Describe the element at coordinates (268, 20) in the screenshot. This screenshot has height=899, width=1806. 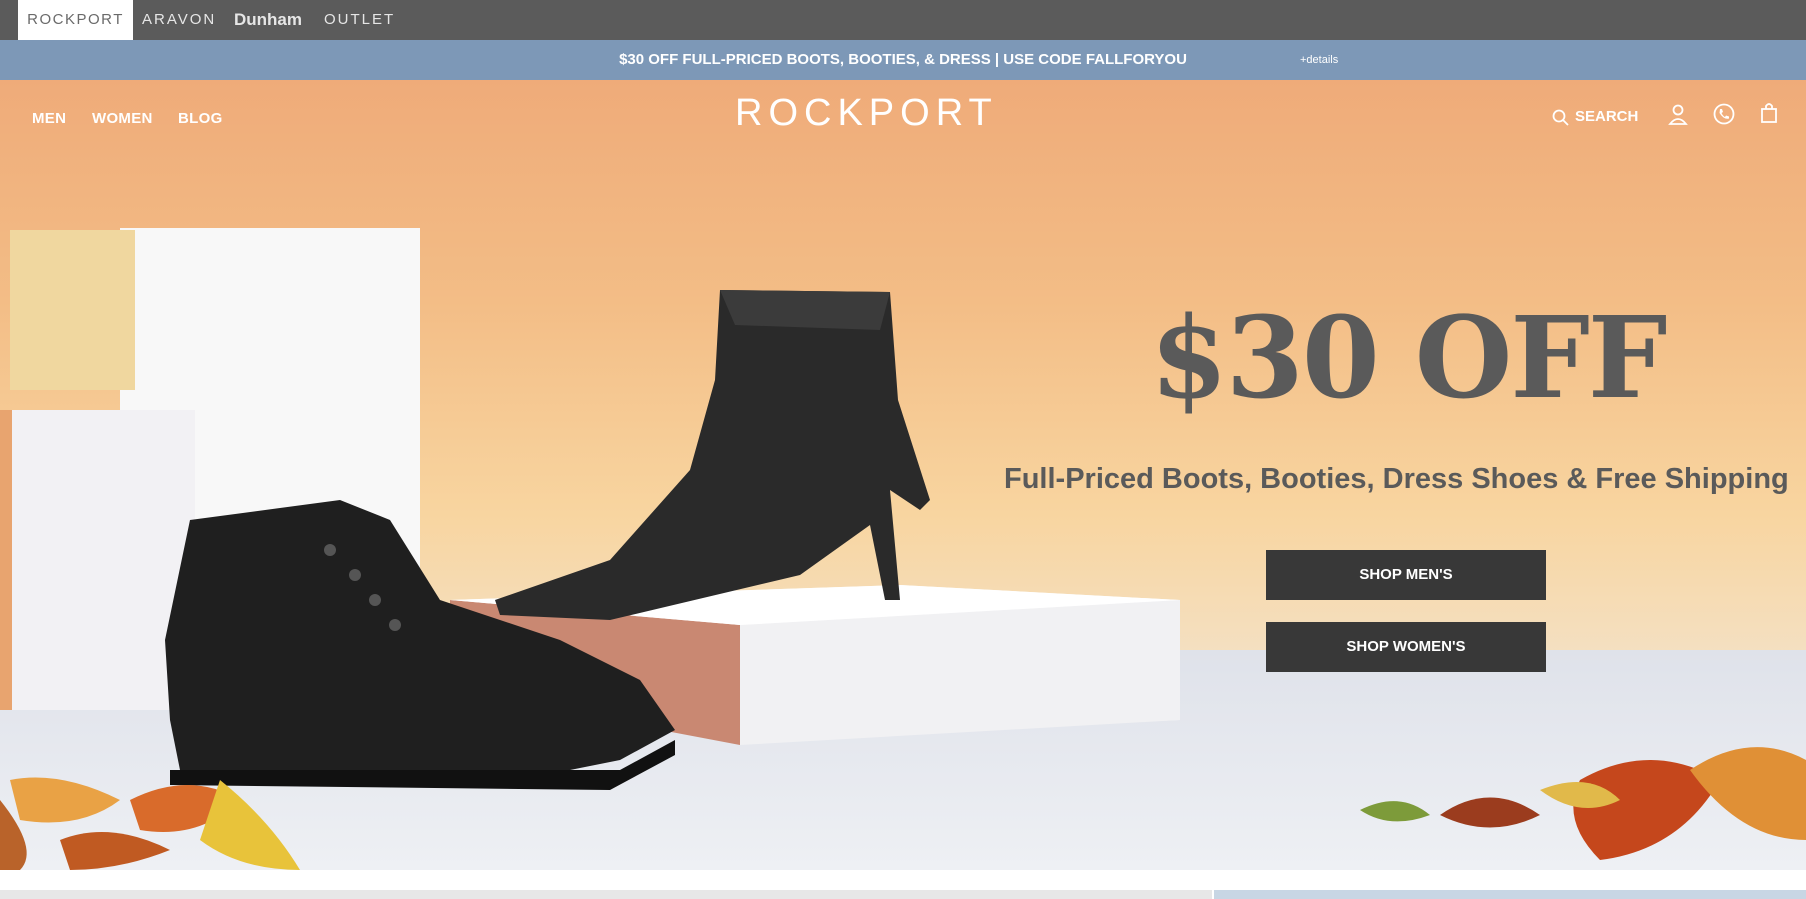
I see `brand-dunham: Dunham` at that location.